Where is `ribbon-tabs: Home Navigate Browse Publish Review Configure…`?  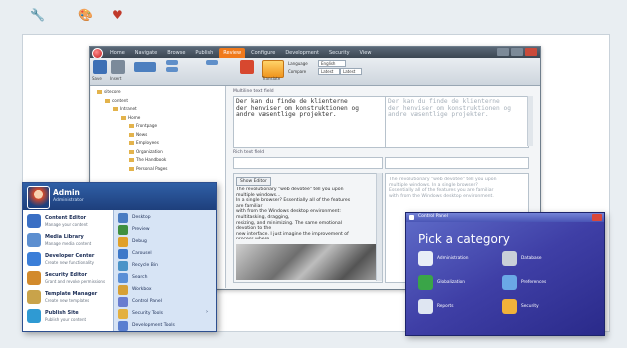
ribbon-tabs: Home Navigate Browse Publish Review Configure… is located at coordinates (240, 53).